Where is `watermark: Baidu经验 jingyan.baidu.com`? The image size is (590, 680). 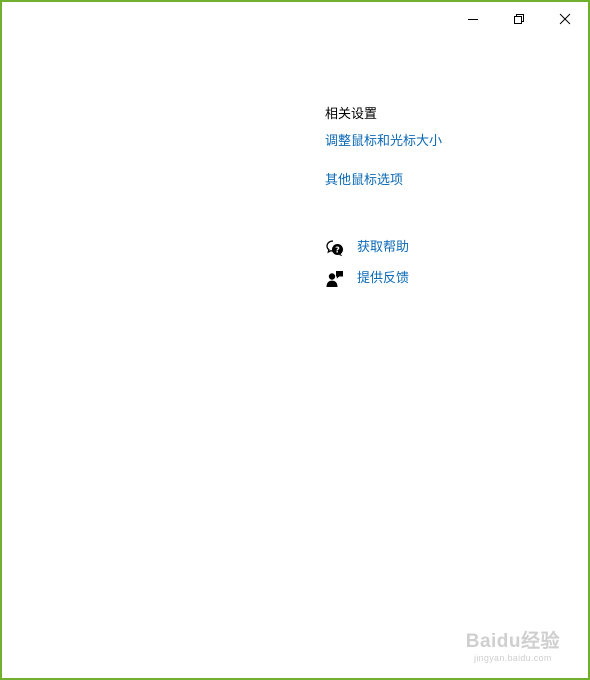 watermark: Baidu经验 jingyan.baidu.com is located at coordinates (513, 647).